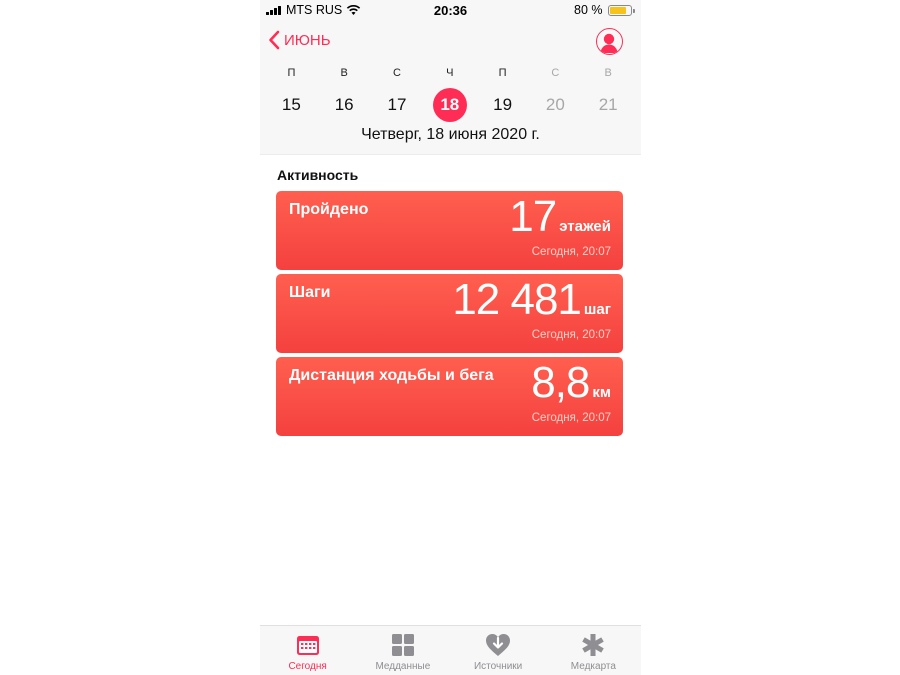 The width and height of the screenshot is (900, 675). What do you see at coordinates (560, 217) in the screenshot?
I see `card-value: 17 этажей` at bounding box center [560, 217].